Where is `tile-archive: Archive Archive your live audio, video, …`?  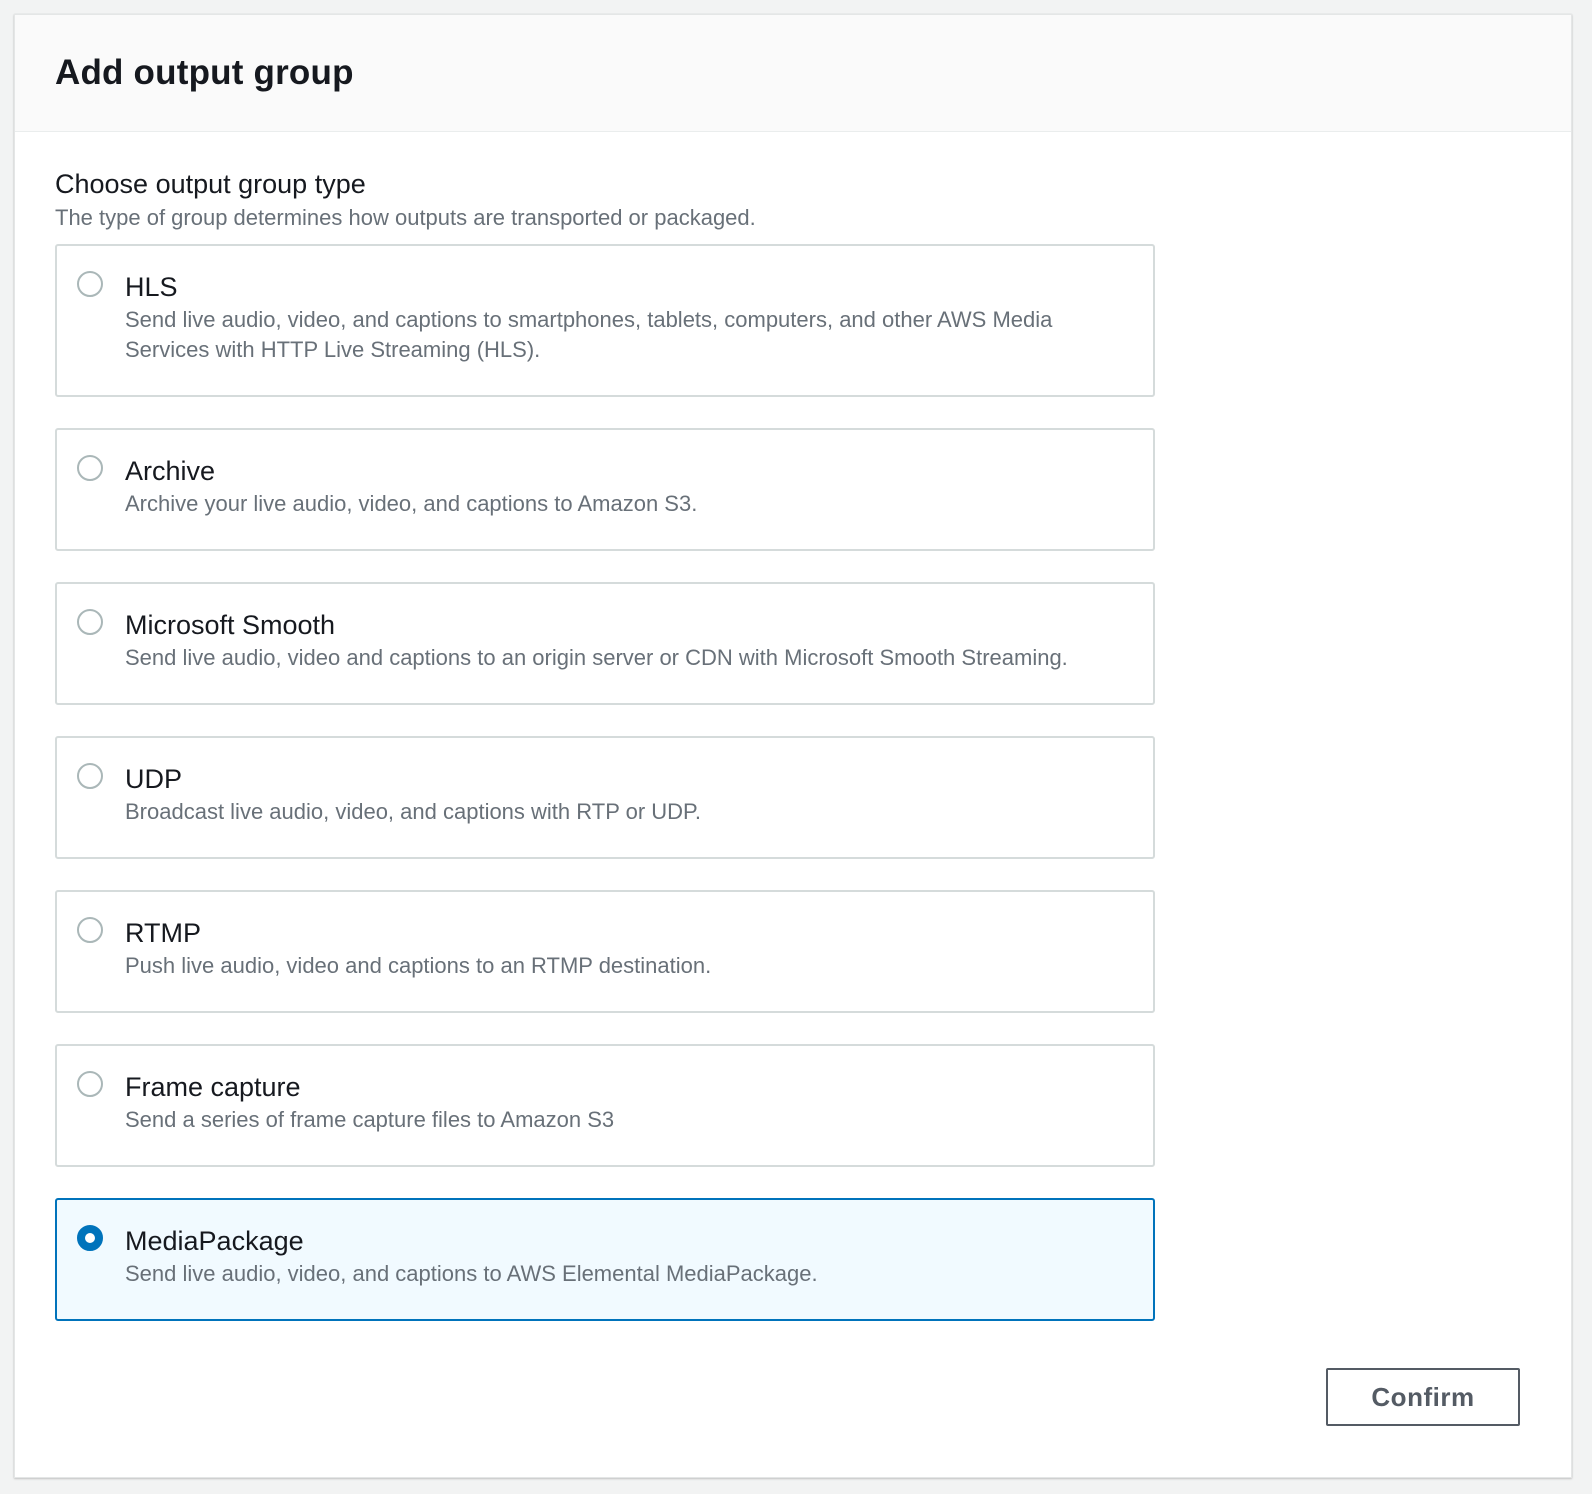 tile-archive: Archive Archive your live audio, video, … is located at coordinates (605, 489).